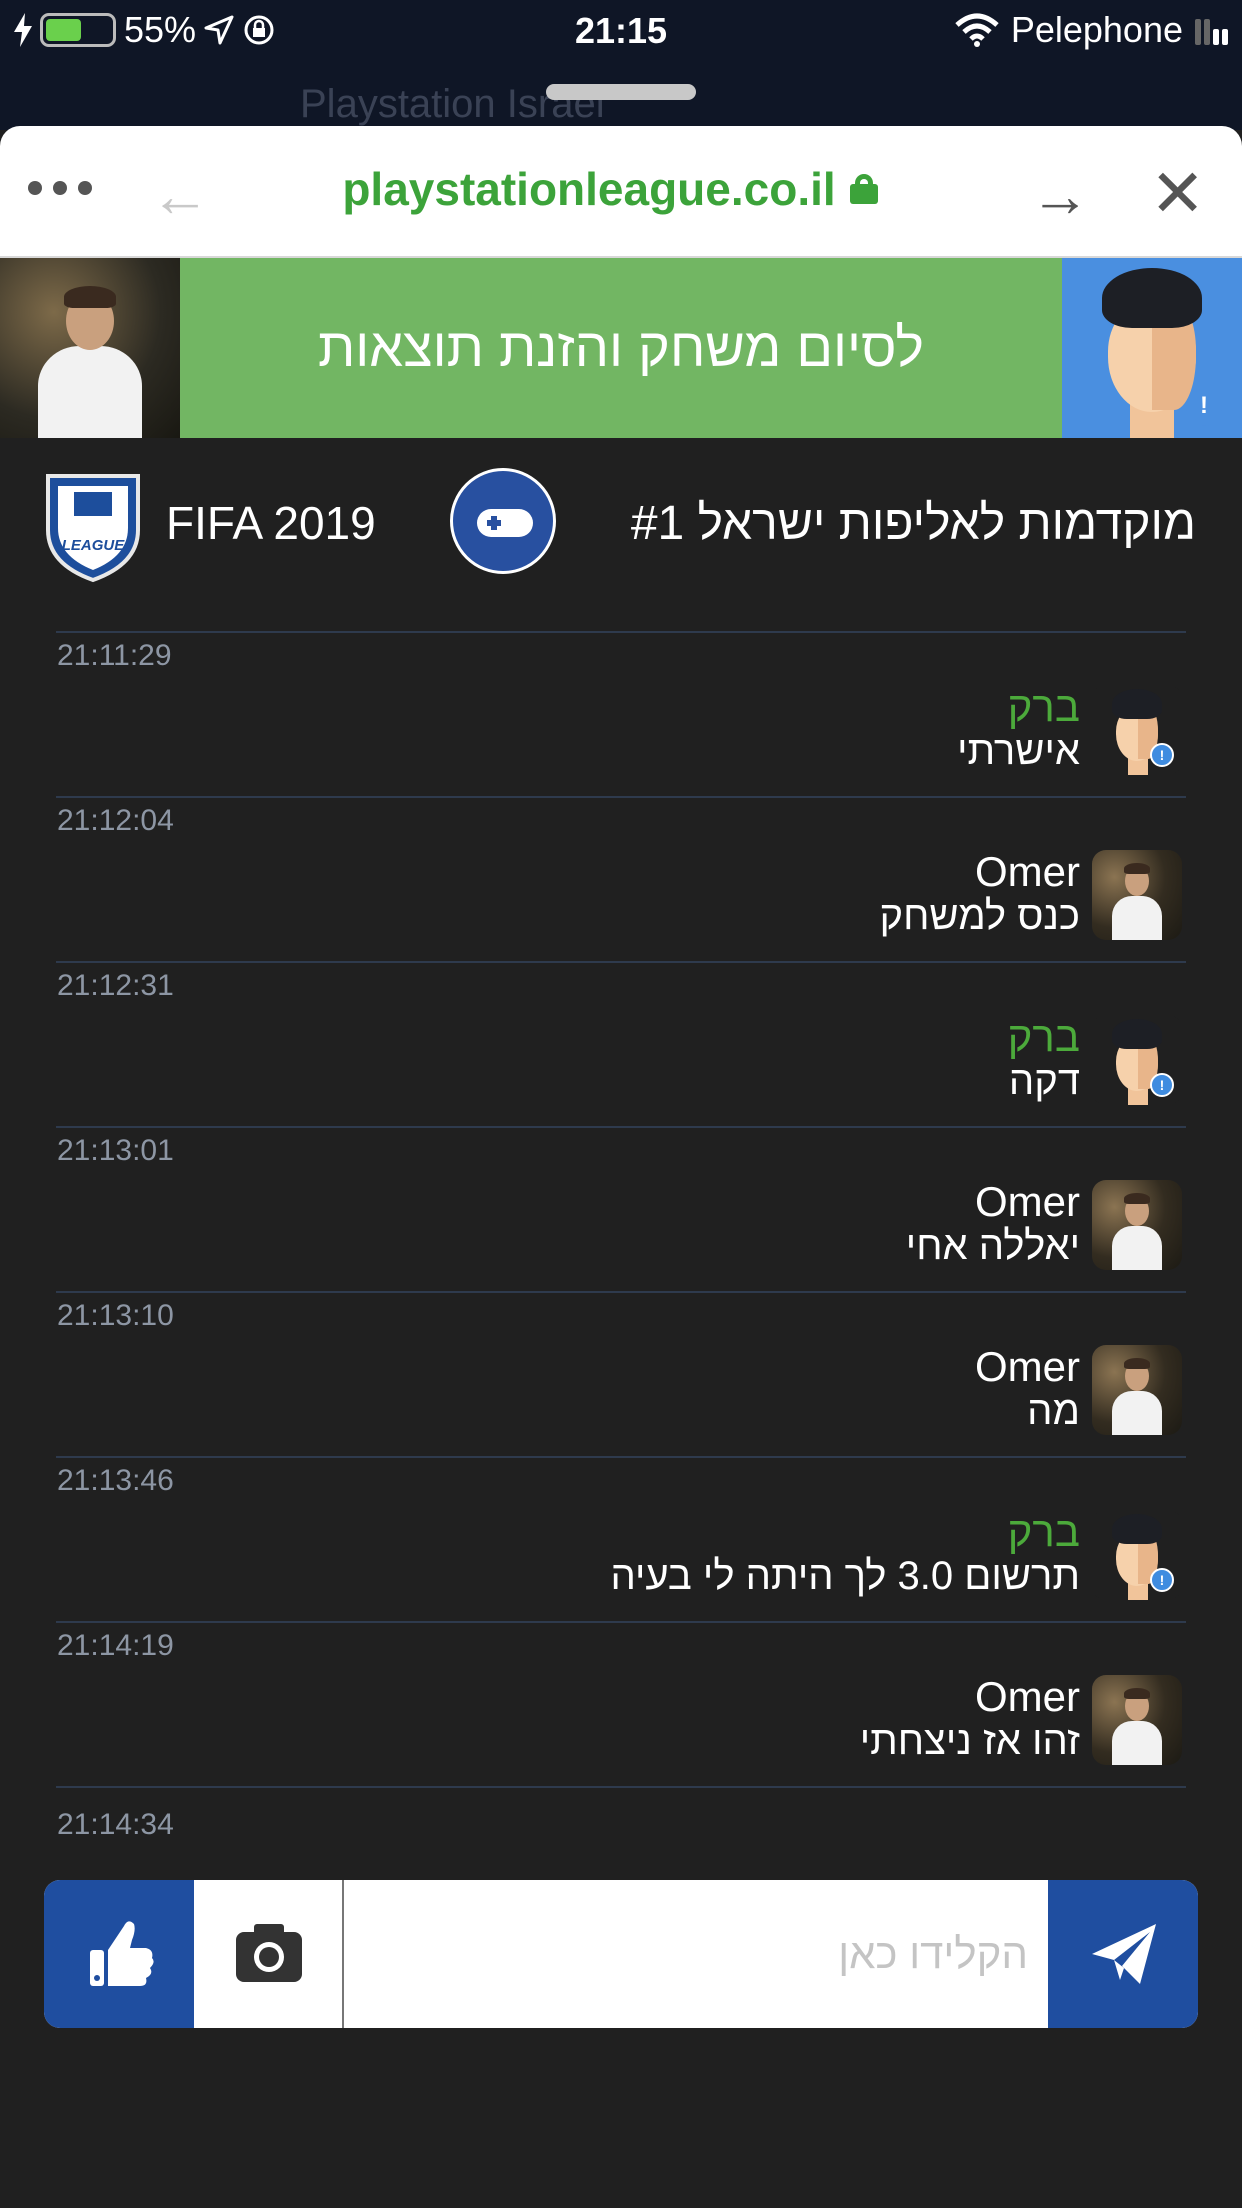  I want to click on back-arrow-icon: ←, so click(180, 196).